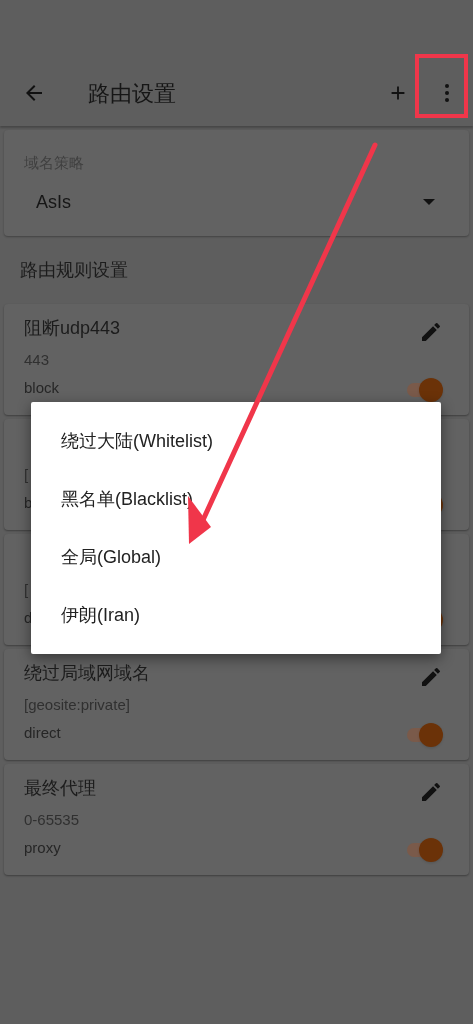 The height and width of the screenshot is (1024, 473). Describe the element at coordinates (132, 93) in the screenshot. I see `screen-title: 路由设置` at that location.